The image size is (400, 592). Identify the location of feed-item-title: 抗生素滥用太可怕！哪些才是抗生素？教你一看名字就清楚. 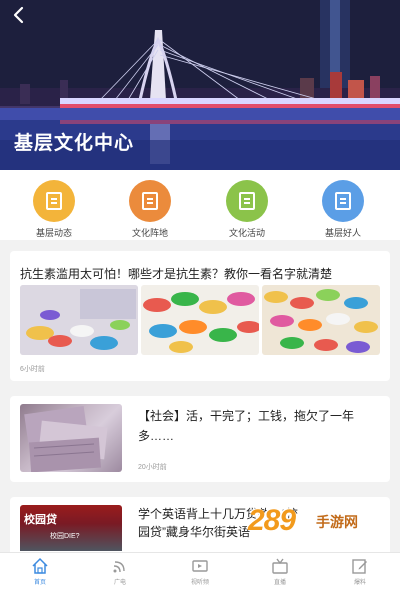
(176, 274).